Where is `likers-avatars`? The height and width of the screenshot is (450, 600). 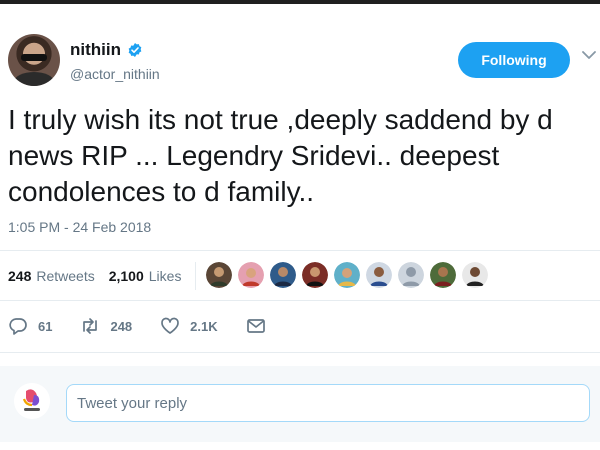
likers-avatars is located at coordinates (347, 275).